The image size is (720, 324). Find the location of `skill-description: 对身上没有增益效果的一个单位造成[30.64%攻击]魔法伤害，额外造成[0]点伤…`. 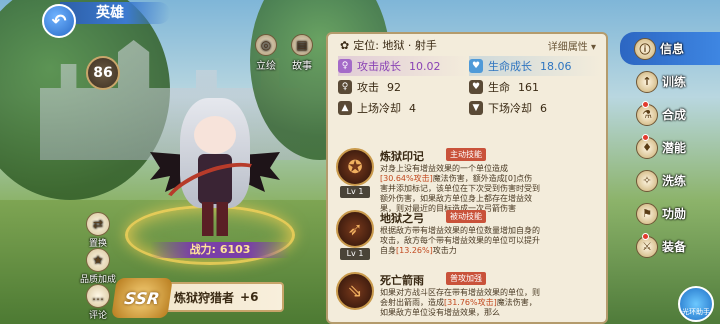

skill-description: 对身上没有增益效果的一个单位造成[30.64%攻击]魔法伤害，额外造成[0]点伤… is located at coordinates (460, 188).